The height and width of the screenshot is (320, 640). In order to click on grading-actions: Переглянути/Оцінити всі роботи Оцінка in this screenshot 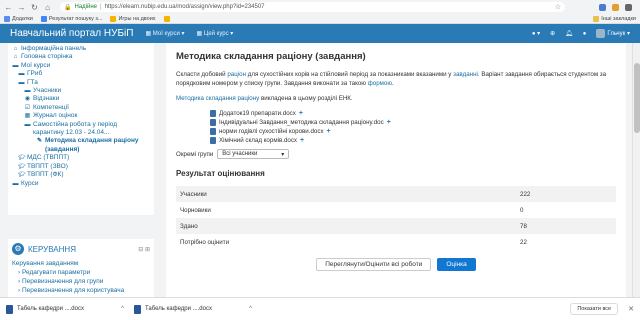, I will do `click(396, 264)`.